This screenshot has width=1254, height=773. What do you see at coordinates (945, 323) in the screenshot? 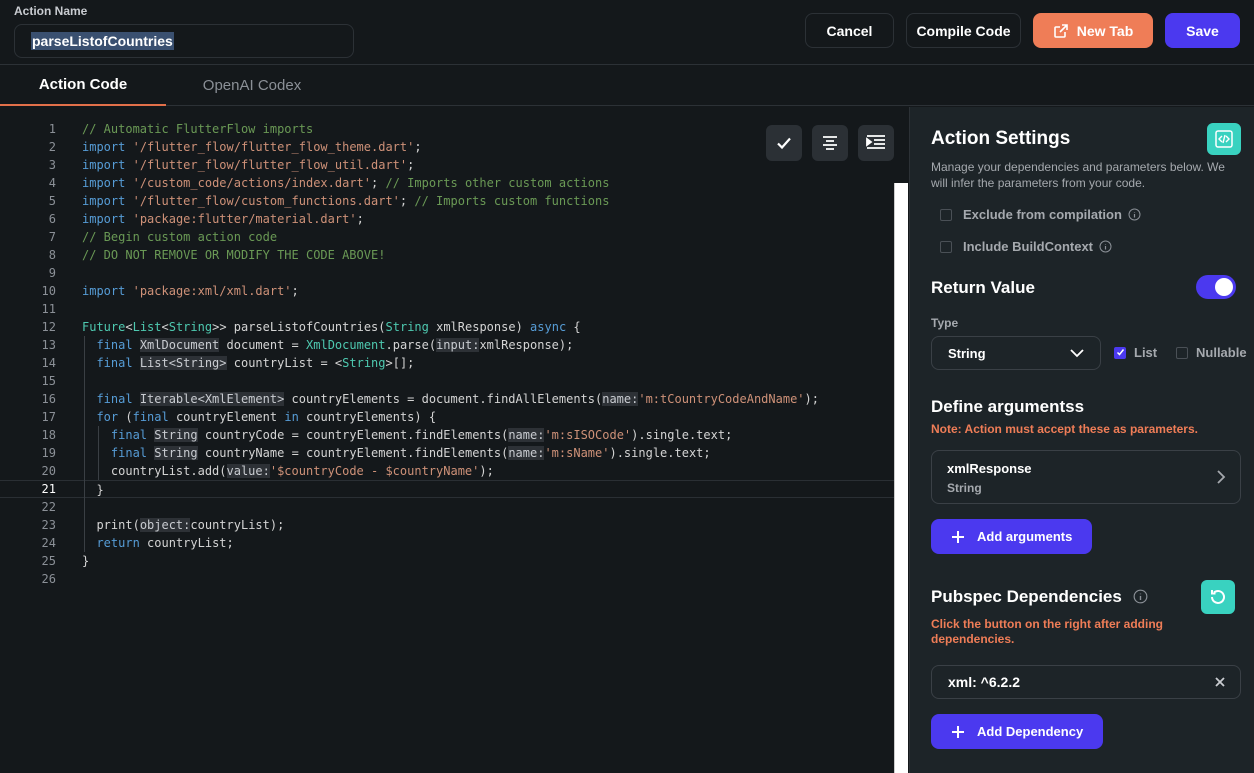
I see `type-label: Type` at bounding box center [945, 323].